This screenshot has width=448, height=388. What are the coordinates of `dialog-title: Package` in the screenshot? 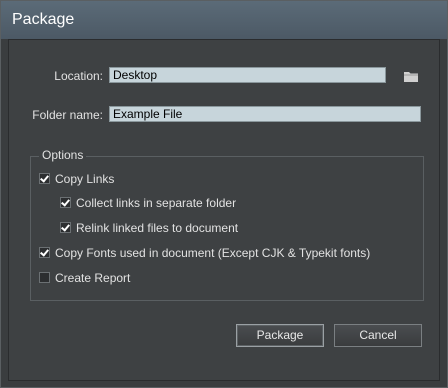 It's located at (43, 19).